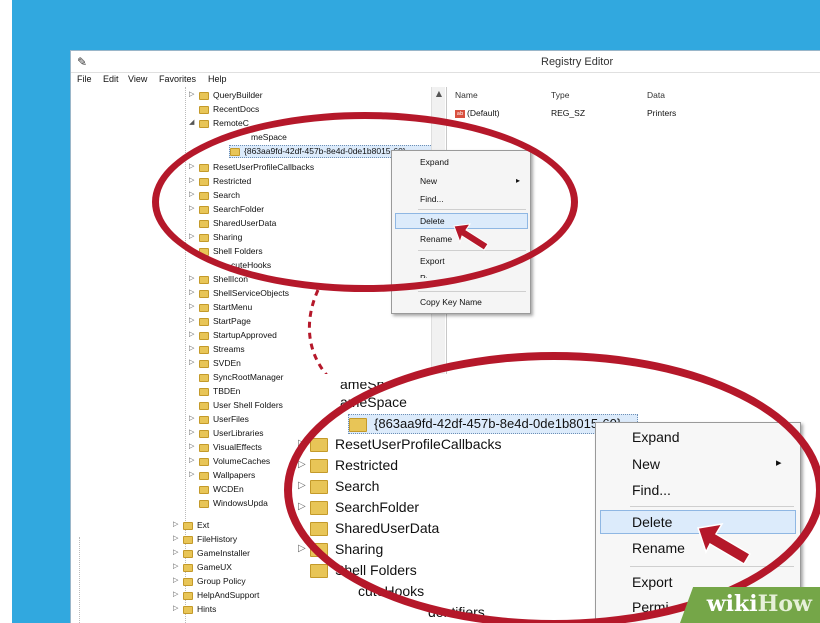 The width and height of the screenshot is (820, 623). I want to click on wikihow-logo-wiki: wiki, so click(732, 604).